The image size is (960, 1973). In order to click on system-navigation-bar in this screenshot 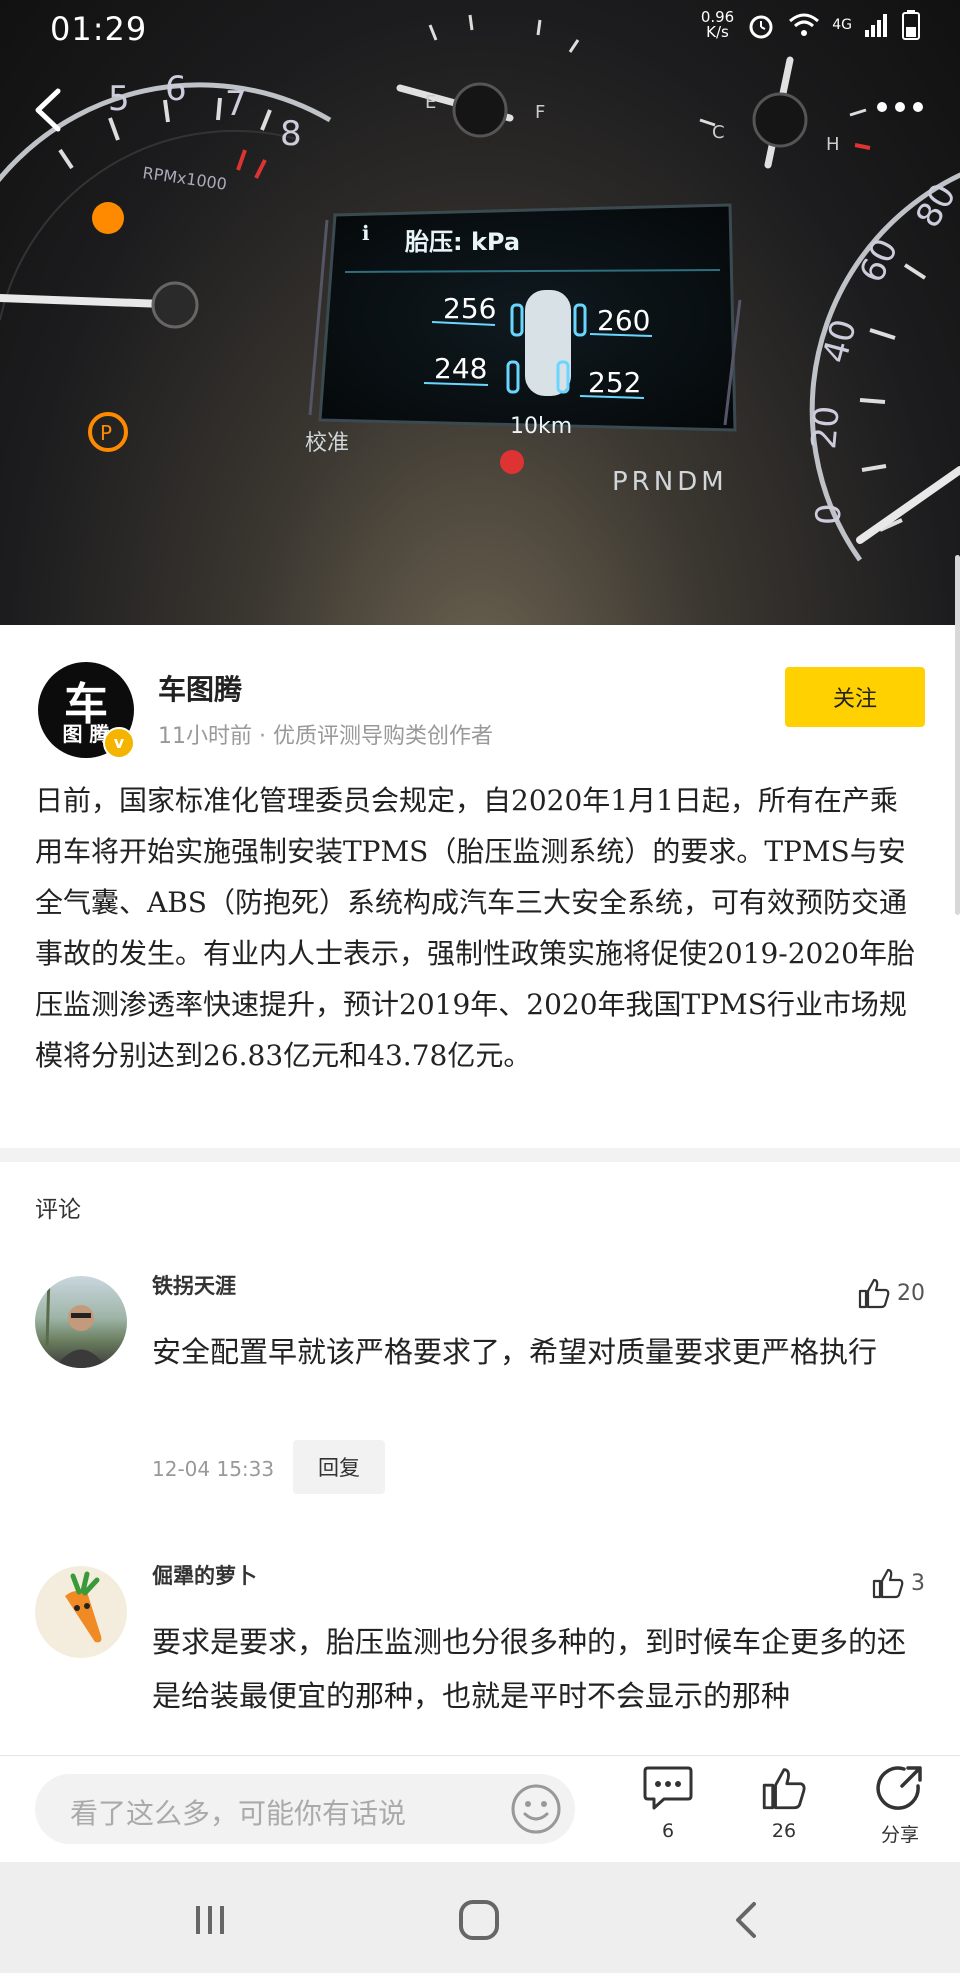, I will do `click(480, 1917)`.